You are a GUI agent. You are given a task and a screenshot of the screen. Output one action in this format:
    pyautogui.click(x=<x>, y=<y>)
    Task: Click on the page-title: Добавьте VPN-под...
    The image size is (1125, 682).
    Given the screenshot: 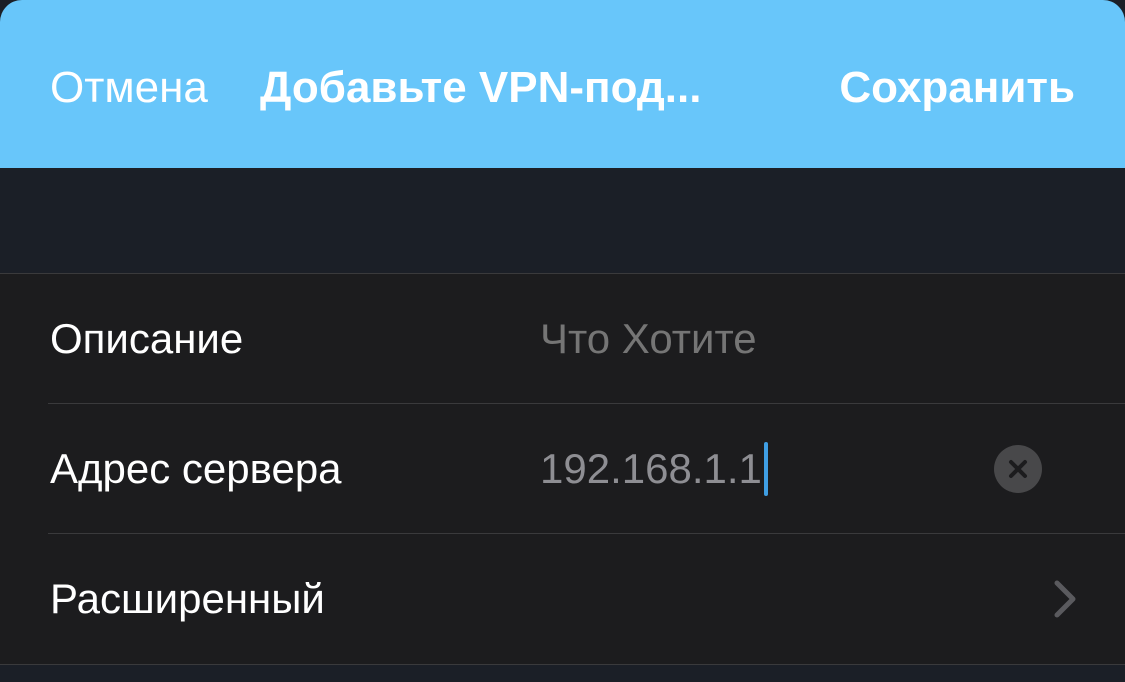 What is the action you would take?
    pyautogui.click(x=481, y=87)
    